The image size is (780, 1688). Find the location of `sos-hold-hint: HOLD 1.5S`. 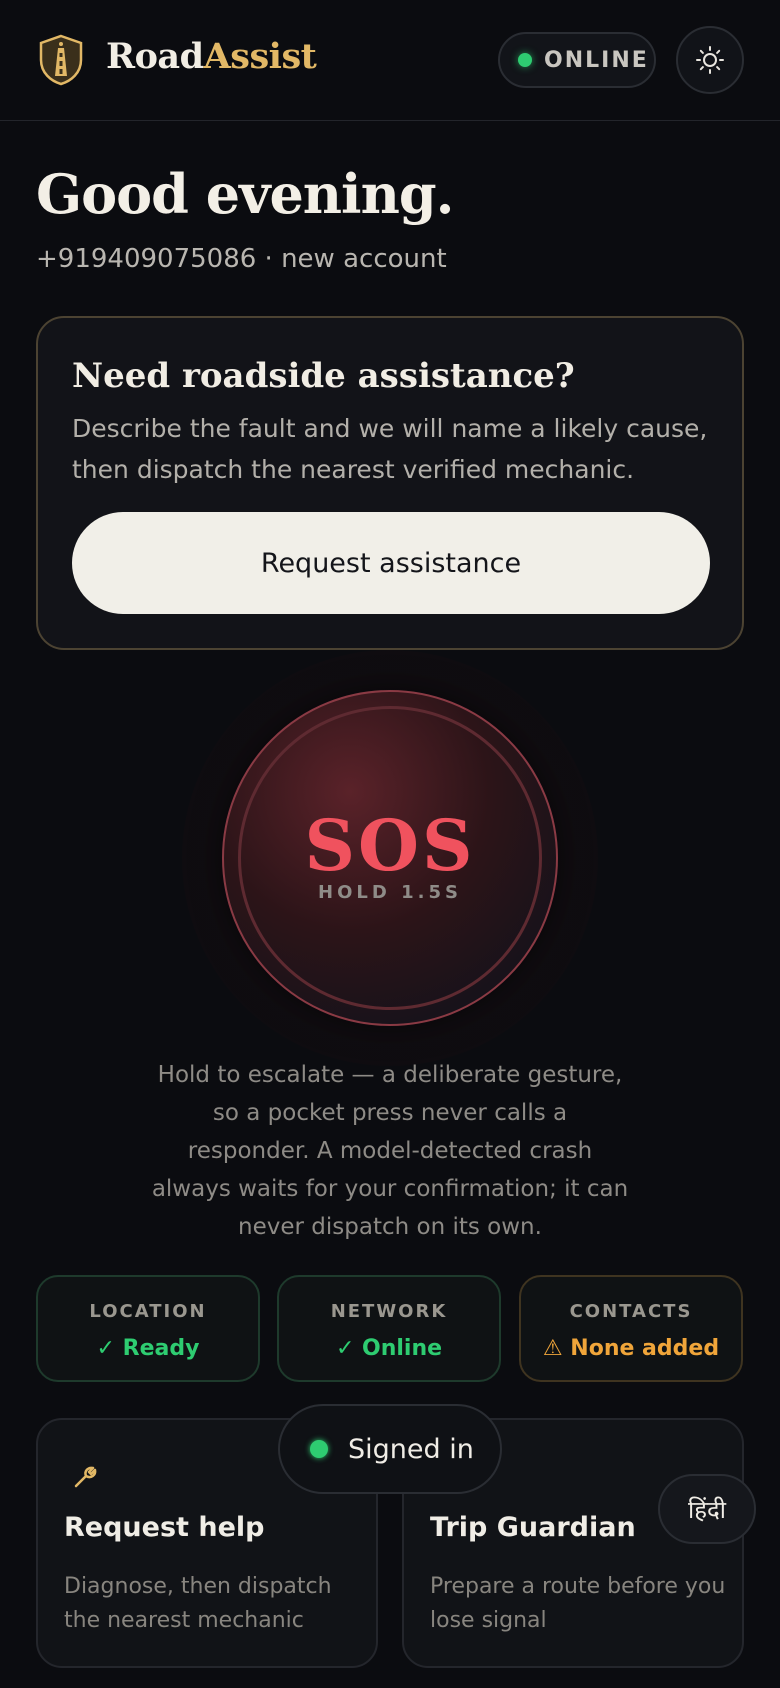

sos-hold-hint: HOLD 1.5S is located at coordinates (390, 892).